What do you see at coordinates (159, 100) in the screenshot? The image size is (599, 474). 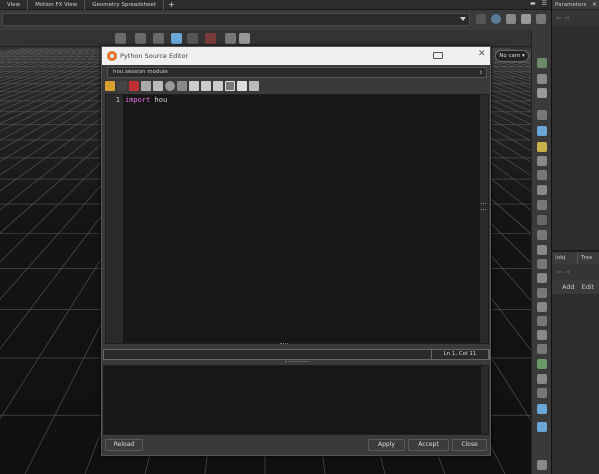 I see `code-text: hou` at bounding box center [159, 100].